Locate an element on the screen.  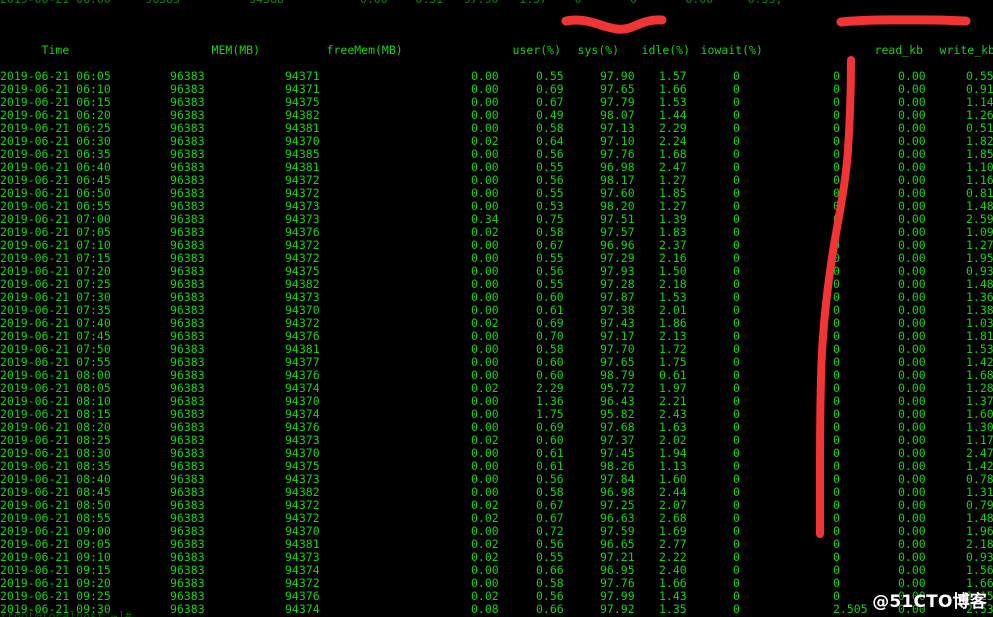
site-watermark: @51CTO博客 is located at coordinates (929, 602).